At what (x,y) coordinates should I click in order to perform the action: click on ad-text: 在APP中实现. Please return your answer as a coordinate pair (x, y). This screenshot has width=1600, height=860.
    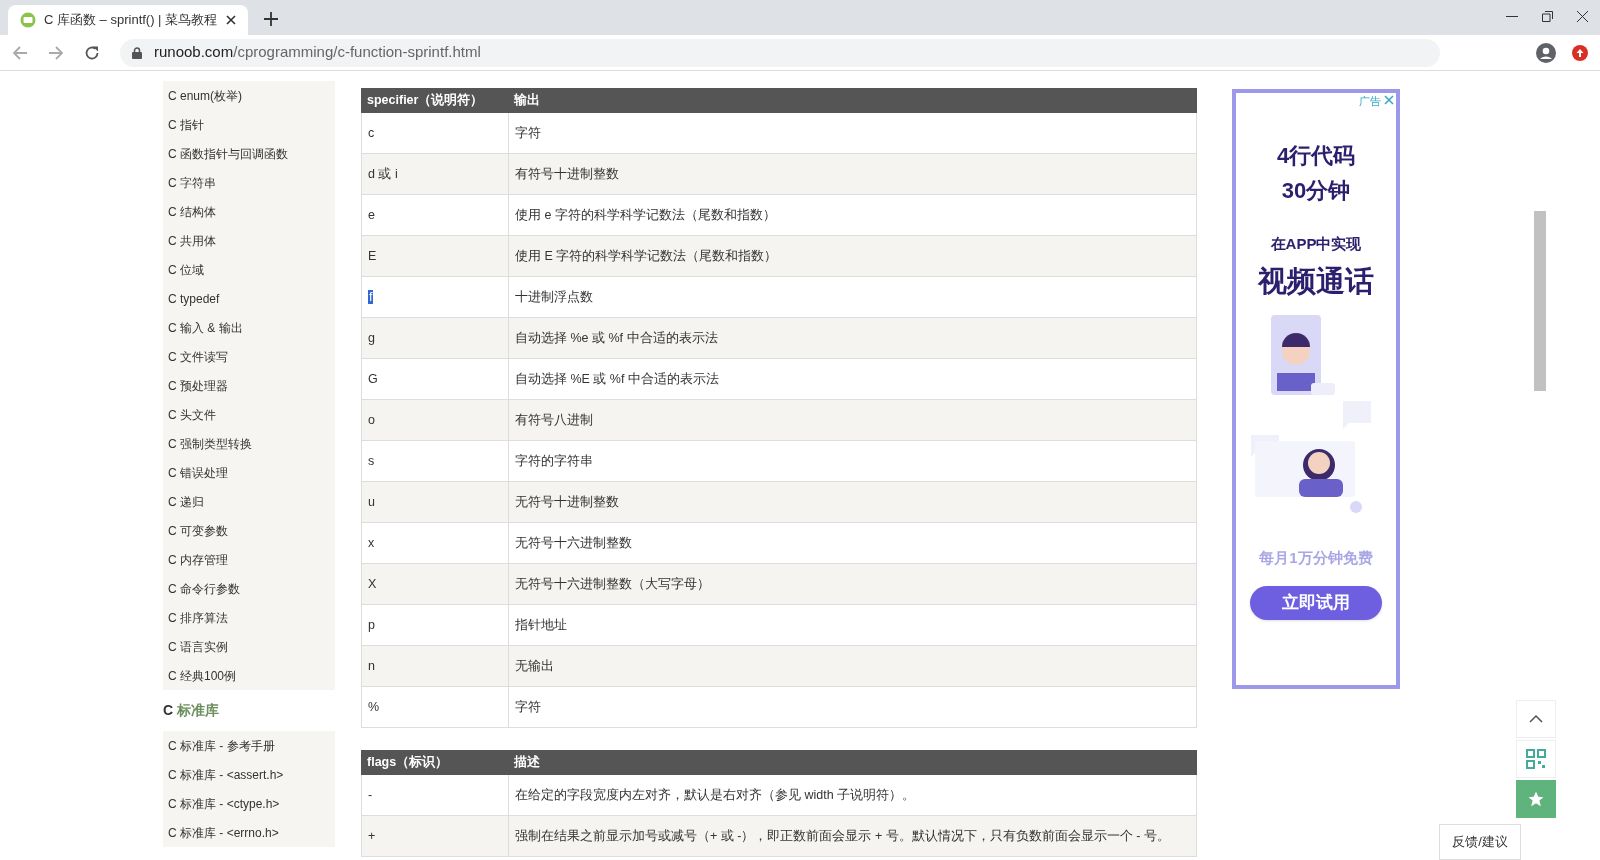
    Looking at the image, I should click on (1316, 244).